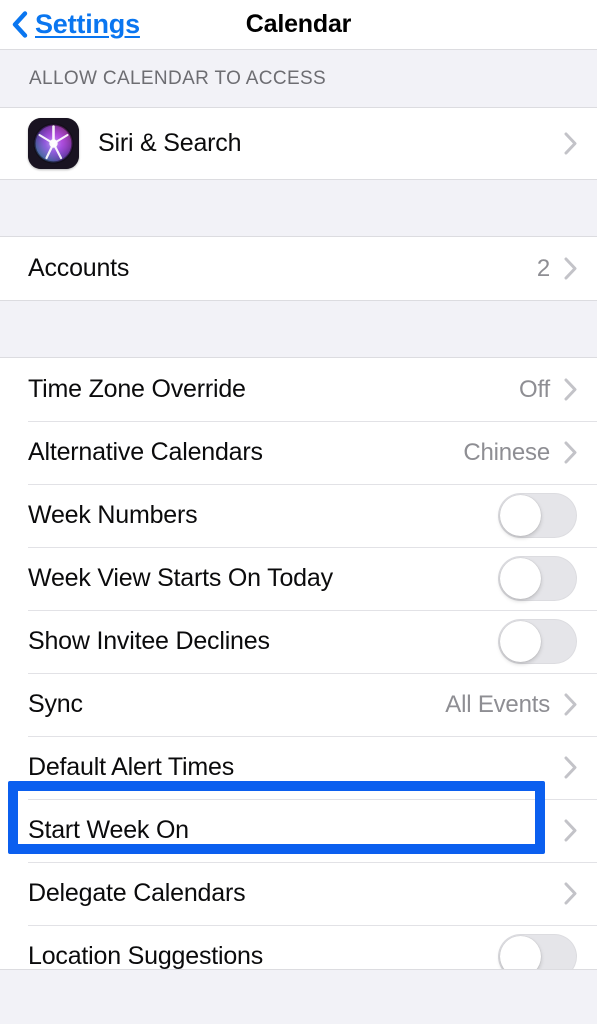  I want to click on row-sync: Sync All Events, so click(298, 704).